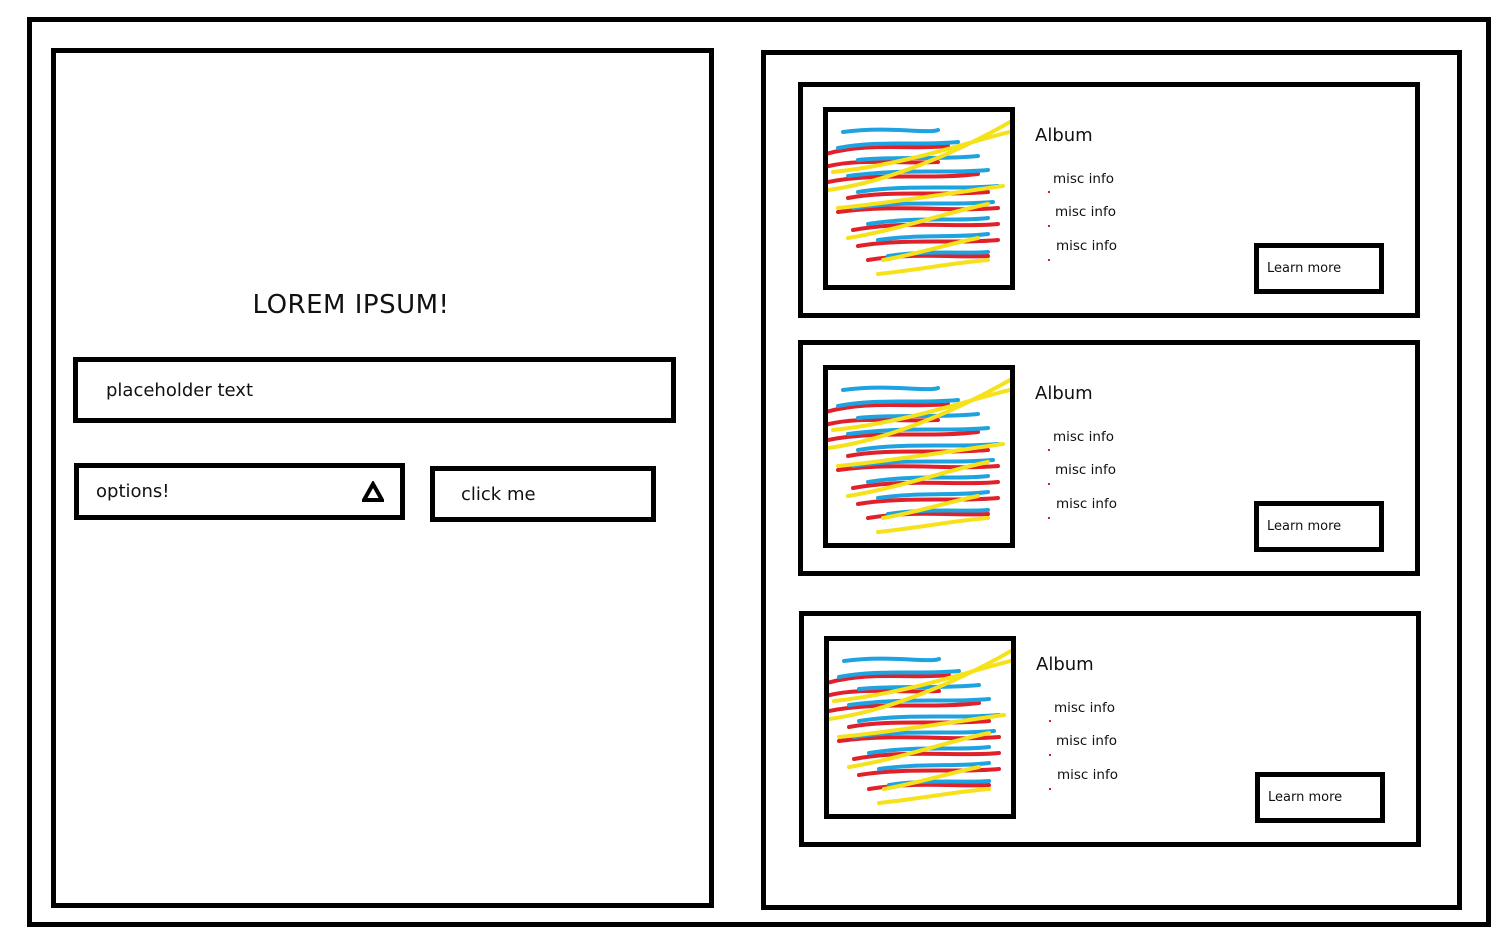 This screenshot has width=1511, height=940. Describe the element at coordinates (373, 491) in the screenshot. I see `triangle-icon` at that location.